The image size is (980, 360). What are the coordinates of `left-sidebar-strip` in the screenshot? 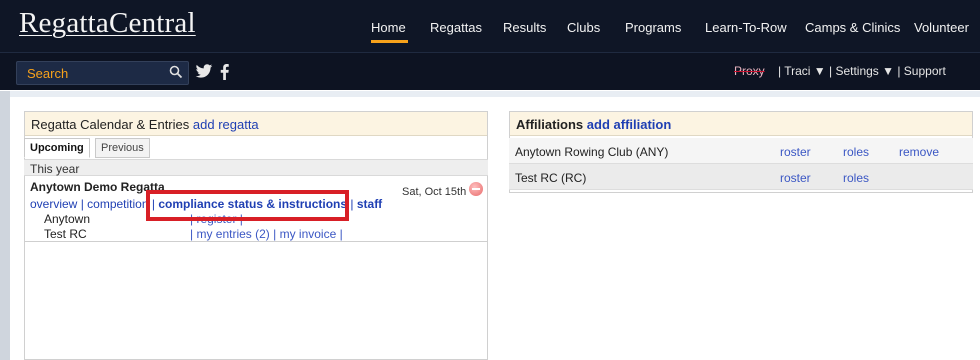 It's located at (5, 225).